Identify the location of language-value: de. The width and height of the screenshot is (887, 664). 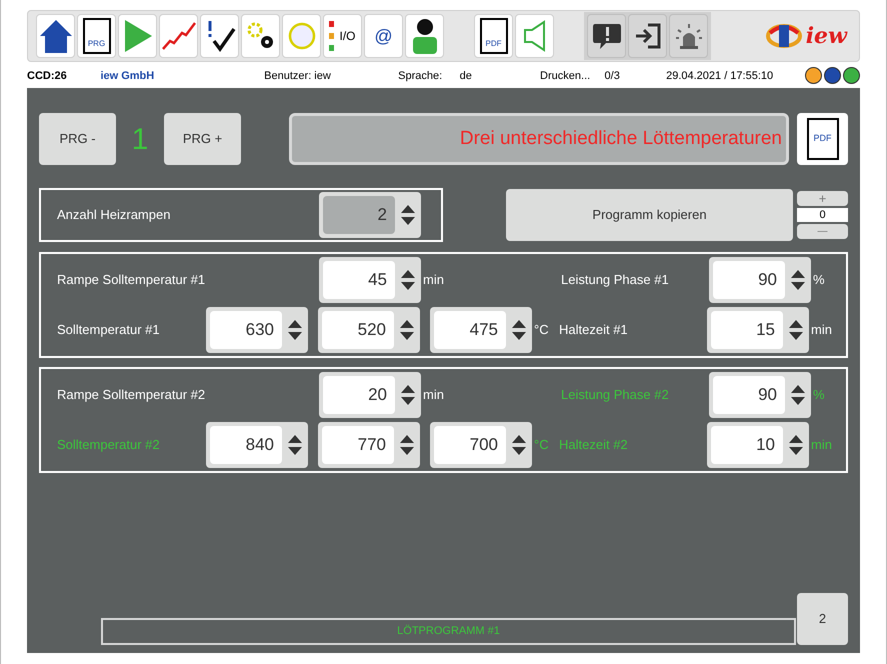
(466, 76).